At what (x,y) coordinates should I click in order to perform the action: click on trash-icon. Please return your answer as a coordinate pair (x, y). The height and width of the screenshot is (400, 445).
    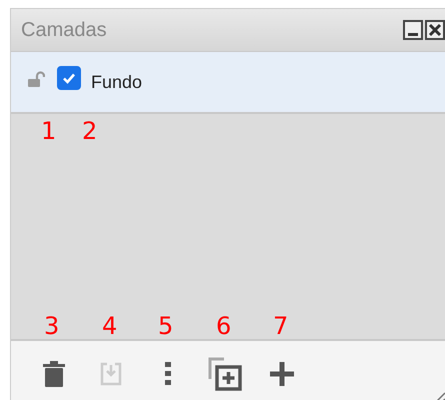
    Looking at the image, I should click on (53, 374).